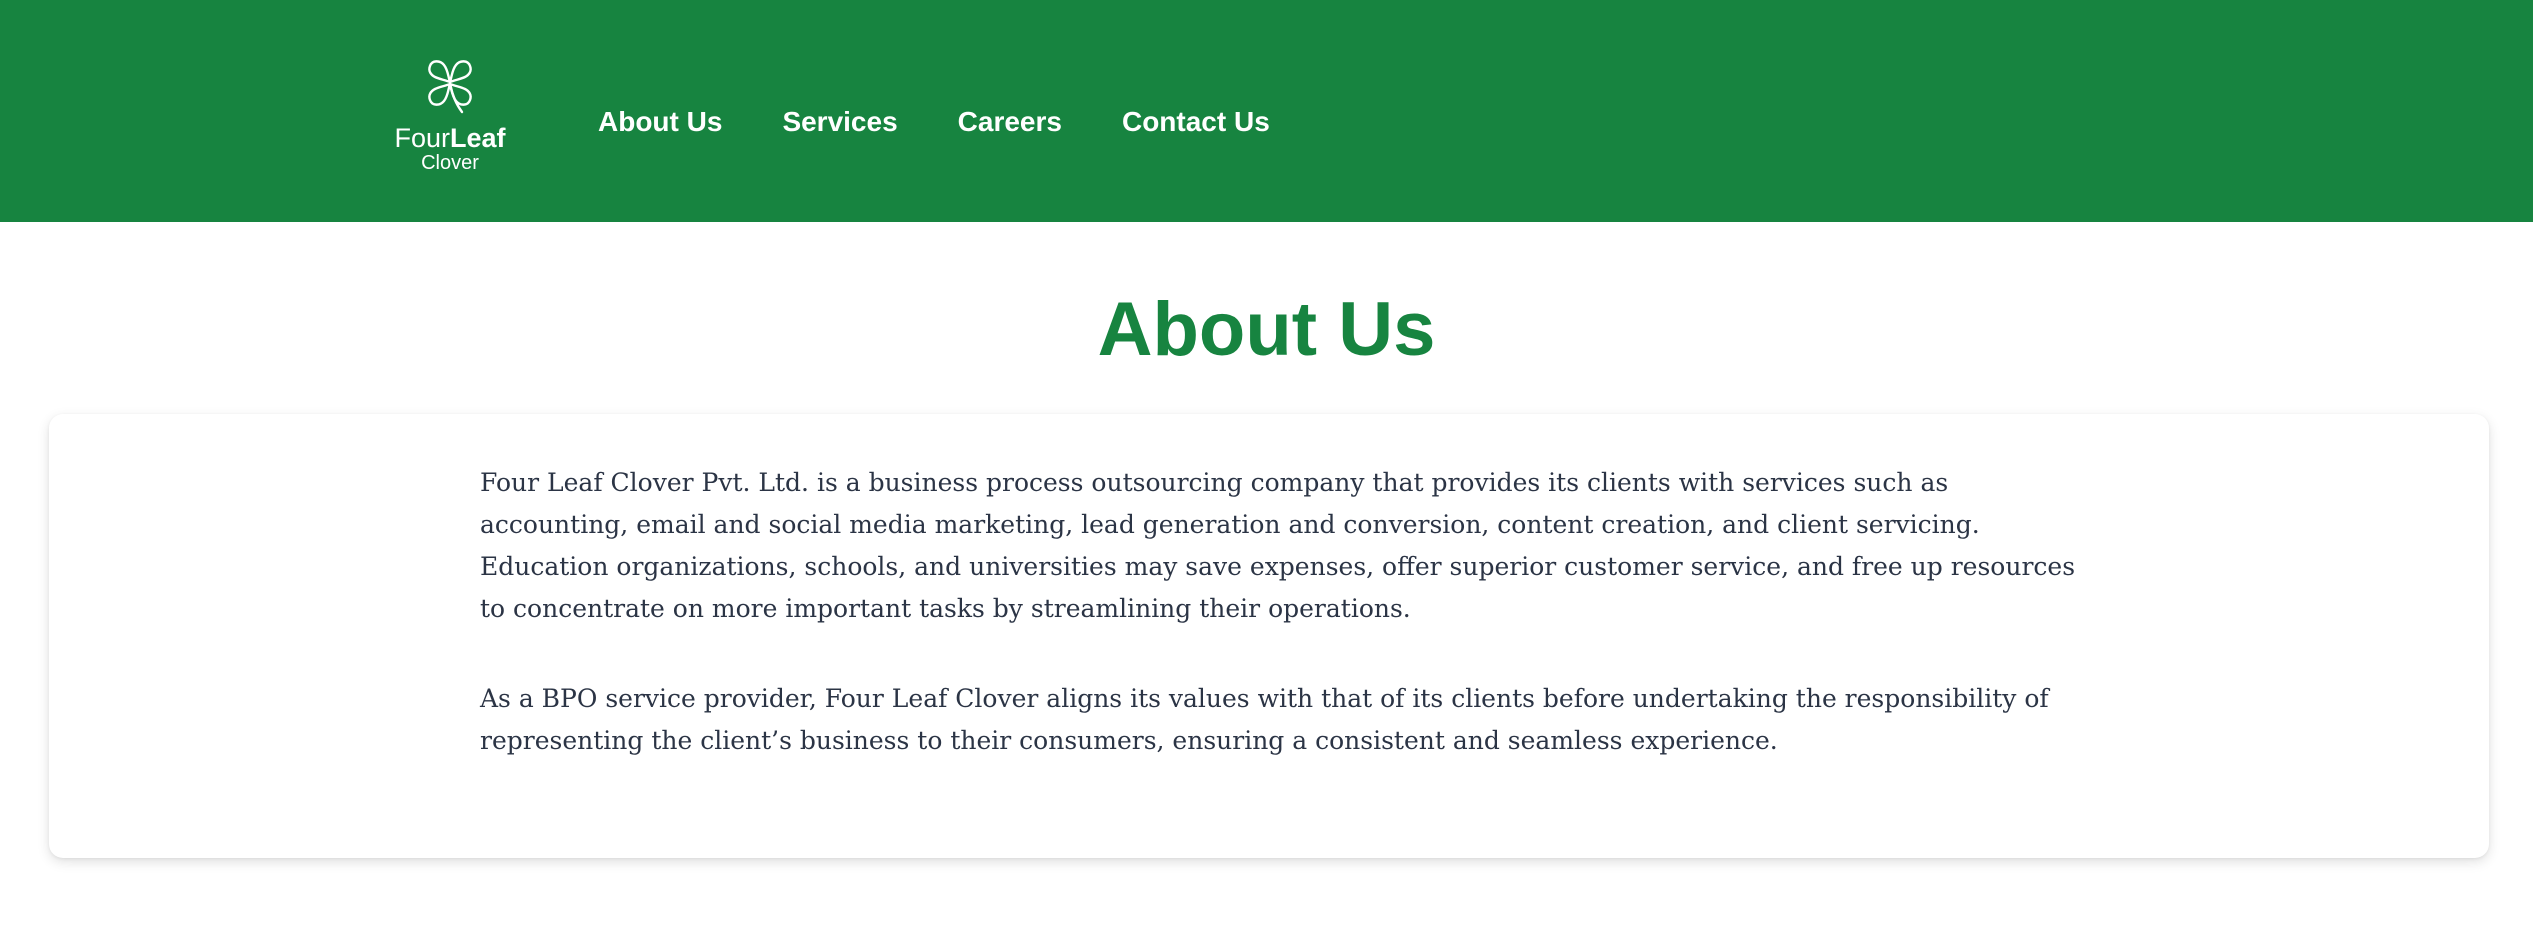  I want to click on logo-wordmark: FourLeaf, so click(450, 138).